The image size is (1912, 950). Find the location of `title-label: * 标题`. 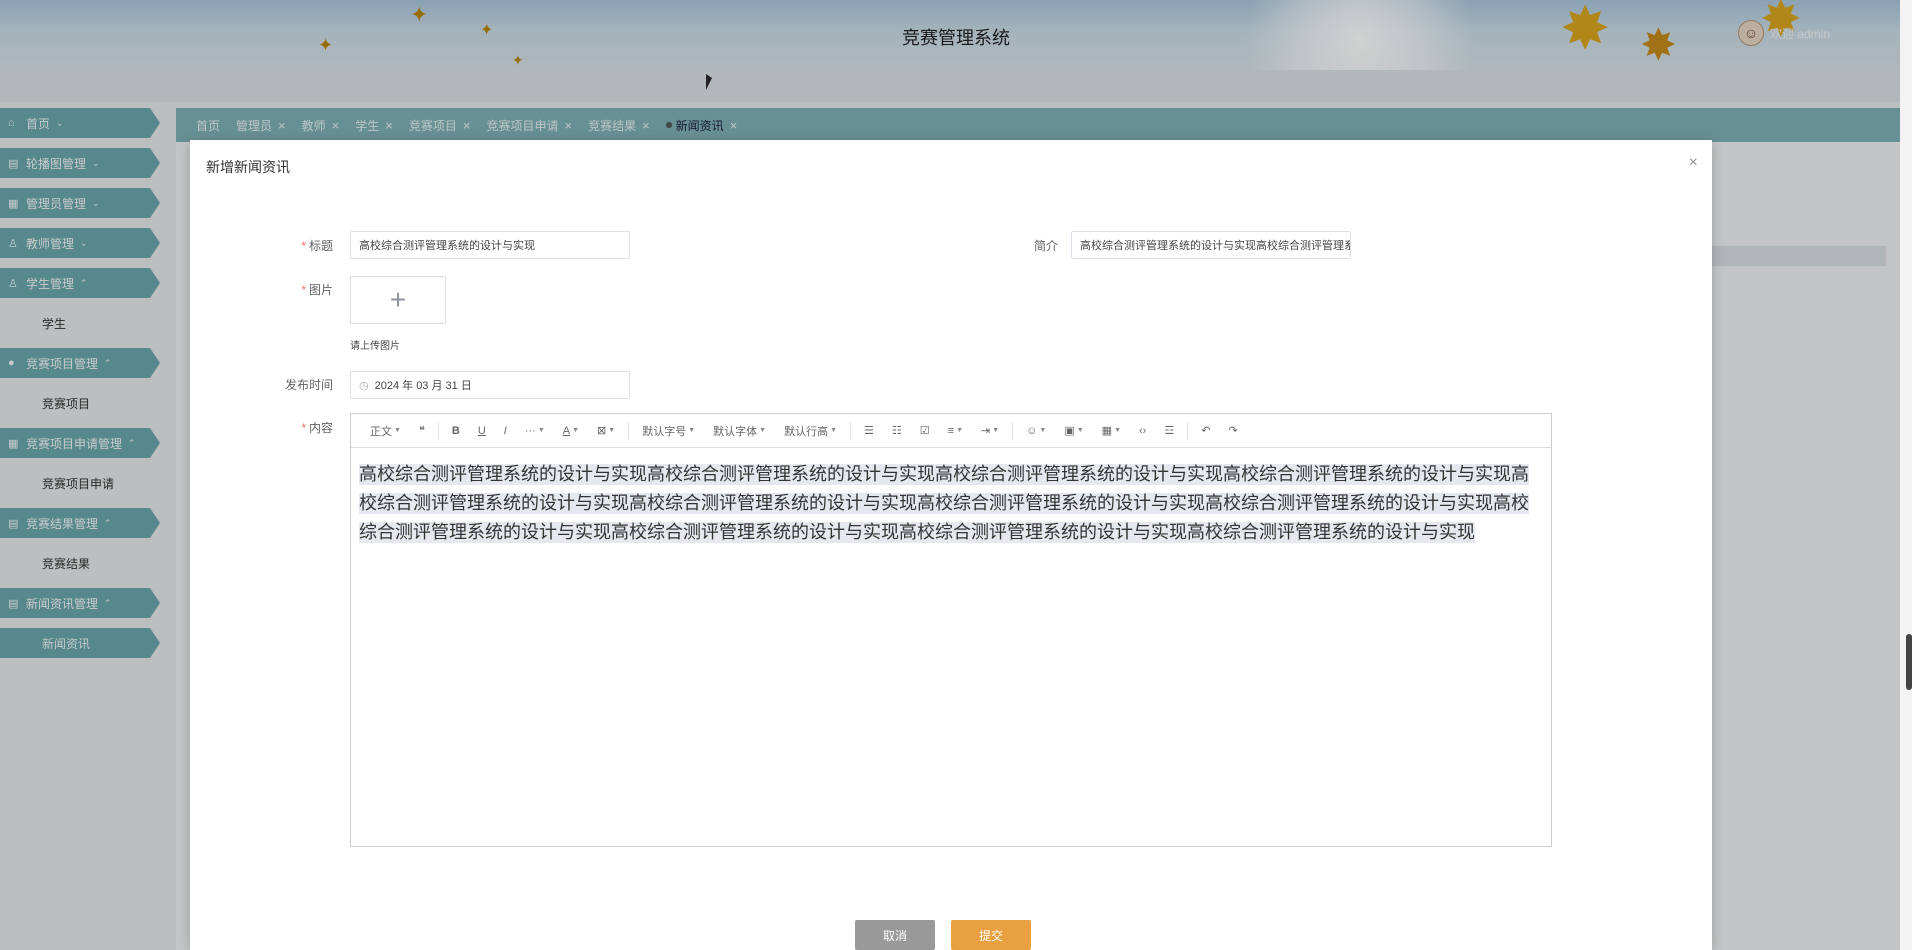

title-label: * 标题 is located at coordinates (317, 246).